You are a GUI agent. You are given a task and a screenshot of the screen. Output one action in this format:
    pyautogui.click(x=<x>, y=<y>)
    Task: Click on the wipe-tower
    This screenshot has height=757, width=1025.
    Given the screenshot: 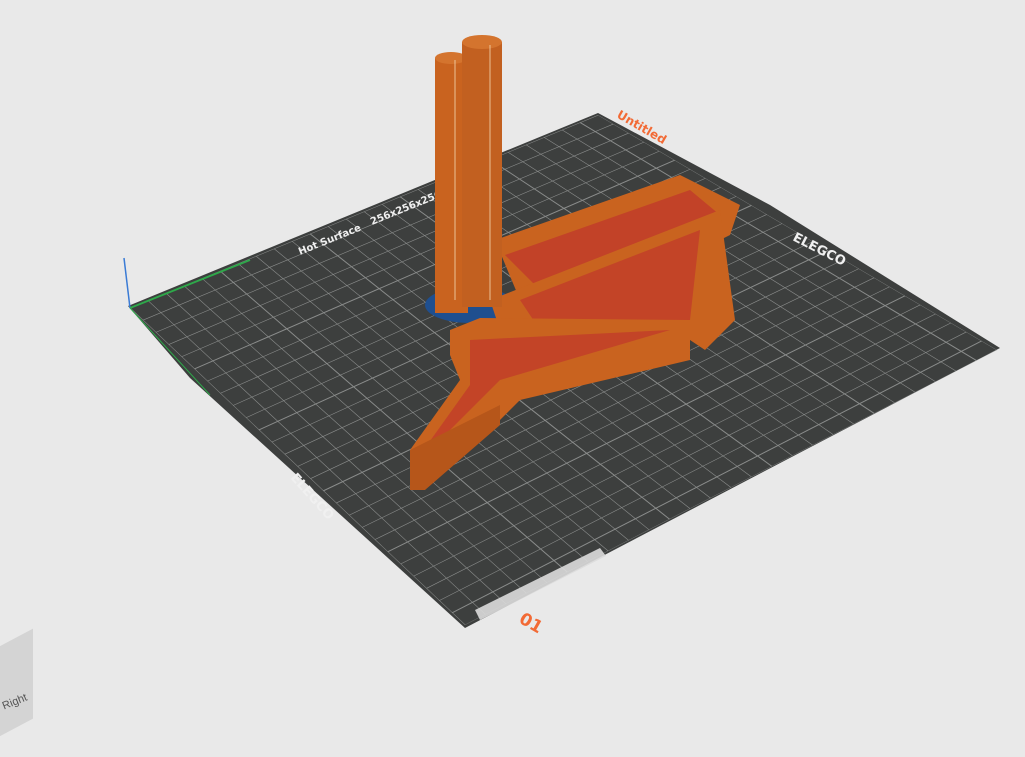 What is the action you would take?
    pyautogui.click(x=468, y=174)
    